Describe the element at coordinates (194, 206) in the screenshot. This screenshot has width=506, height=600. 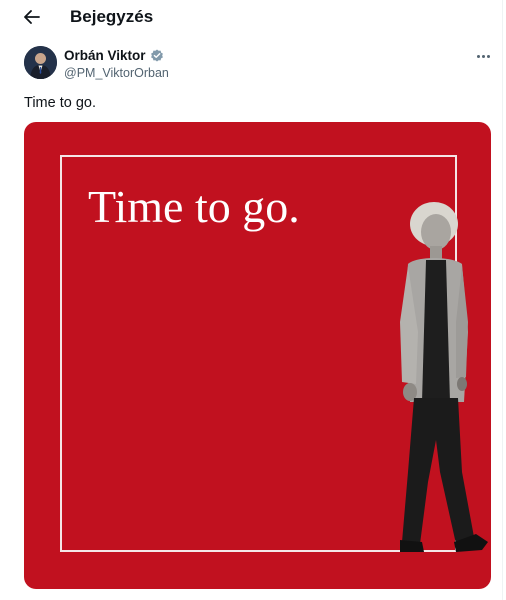
I see `image-headline: Time to go.` at that location.